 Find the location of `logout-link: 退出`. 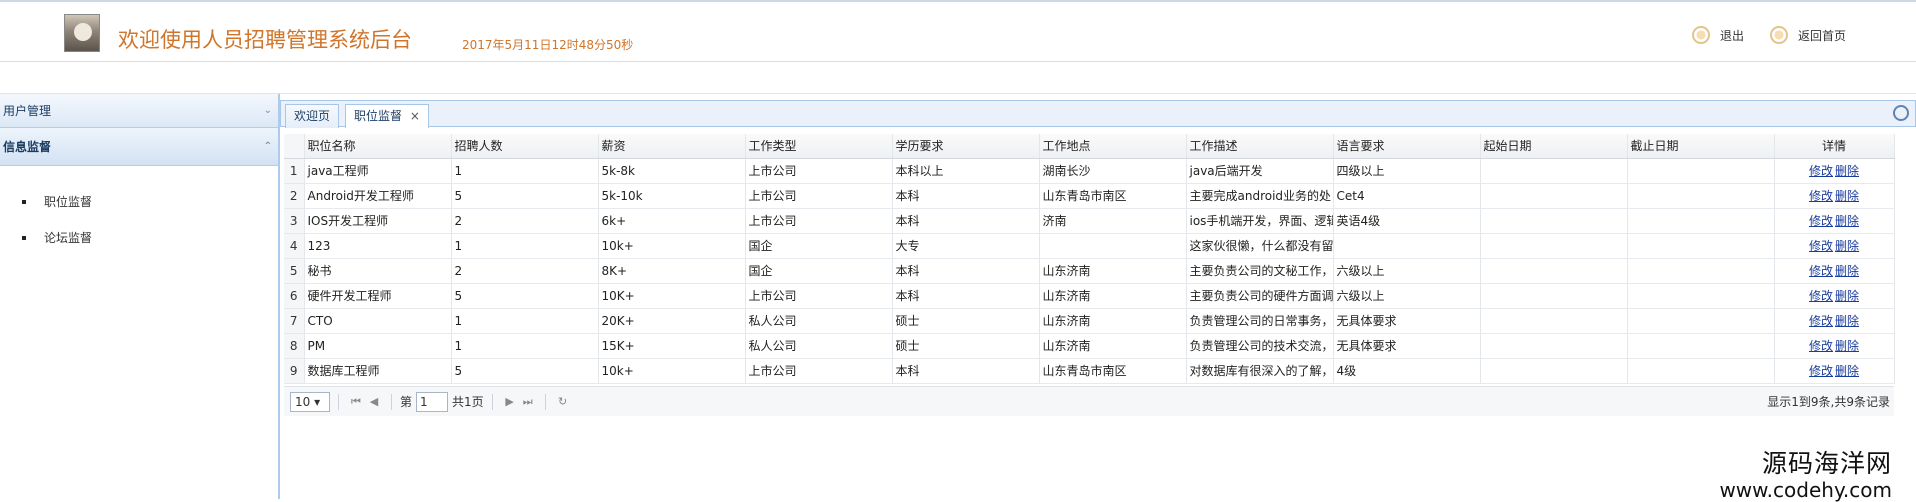

logout-link: 退出 is located at coordinates (1718, 35).